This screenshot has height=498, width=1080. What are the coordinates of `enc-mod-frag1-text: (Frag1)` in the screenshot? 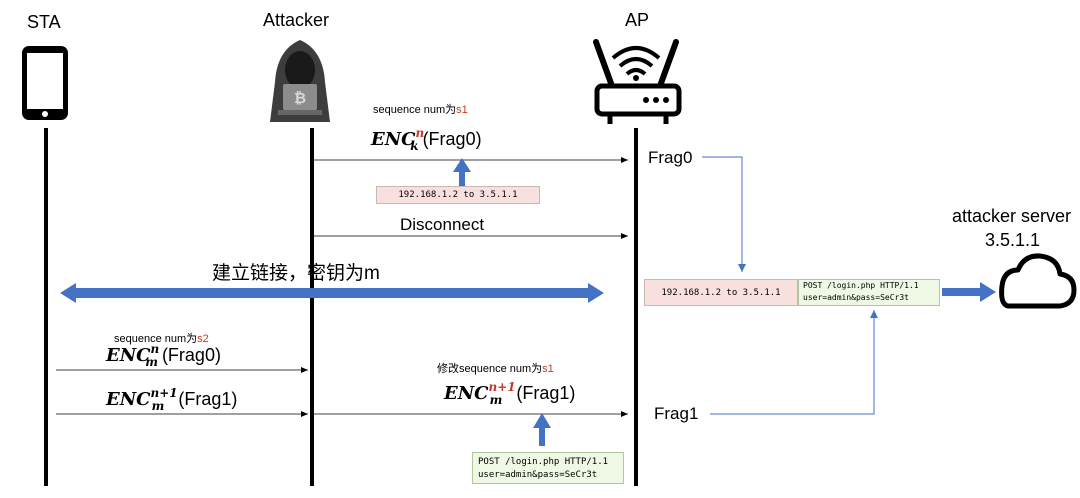 It's located at (546, 393).